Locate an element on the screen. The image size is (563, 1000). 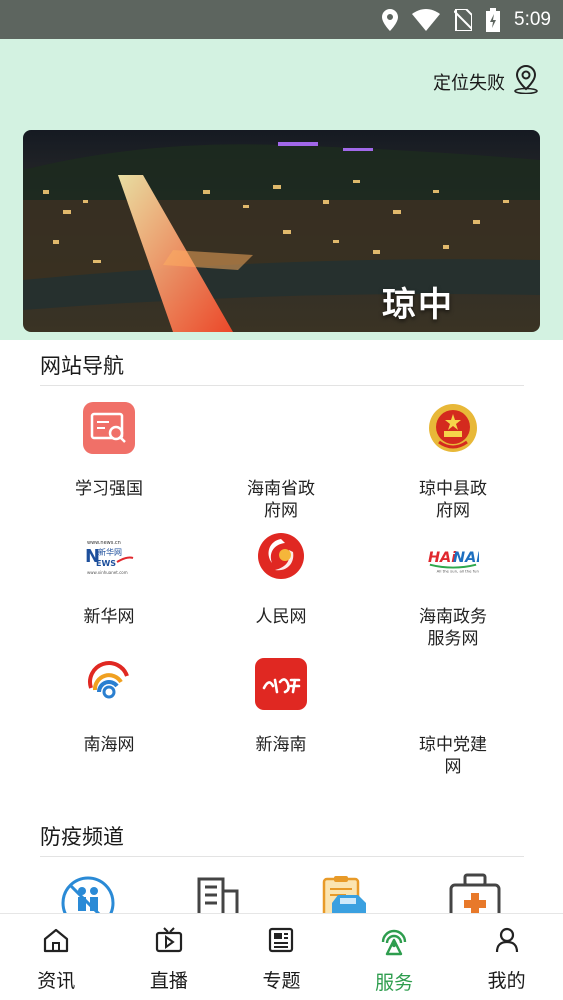
battery-charging-icon is located at coordinates (493, 19).